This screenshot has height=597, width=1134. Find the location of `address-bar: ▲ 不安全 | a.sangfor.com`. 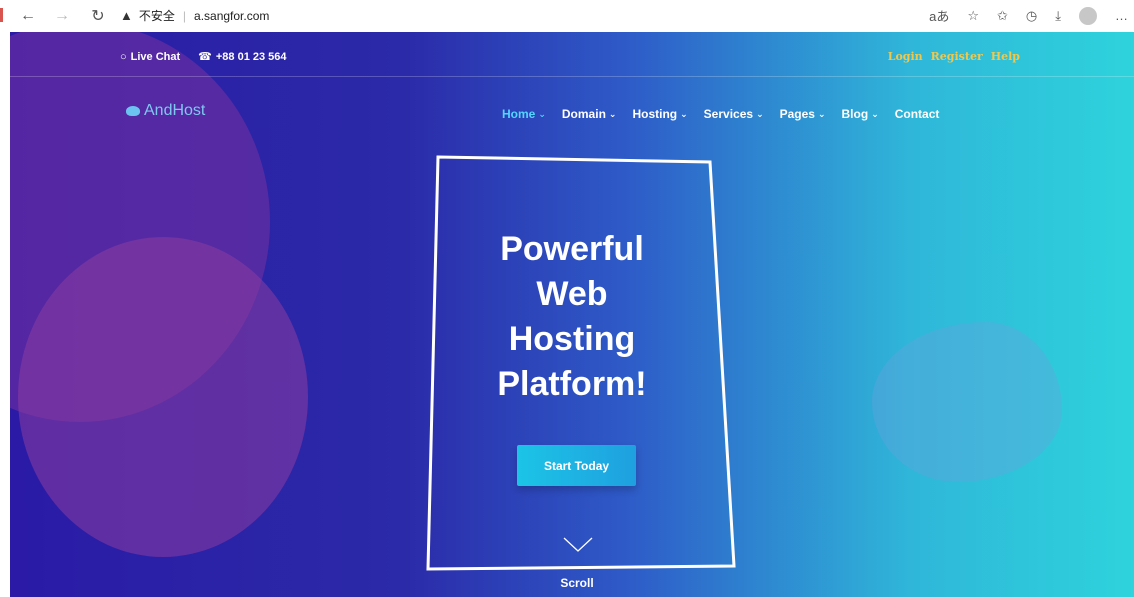

address-bar: ▲ 不安全 | a.sangfor.com is located at coordinates (194, 15).